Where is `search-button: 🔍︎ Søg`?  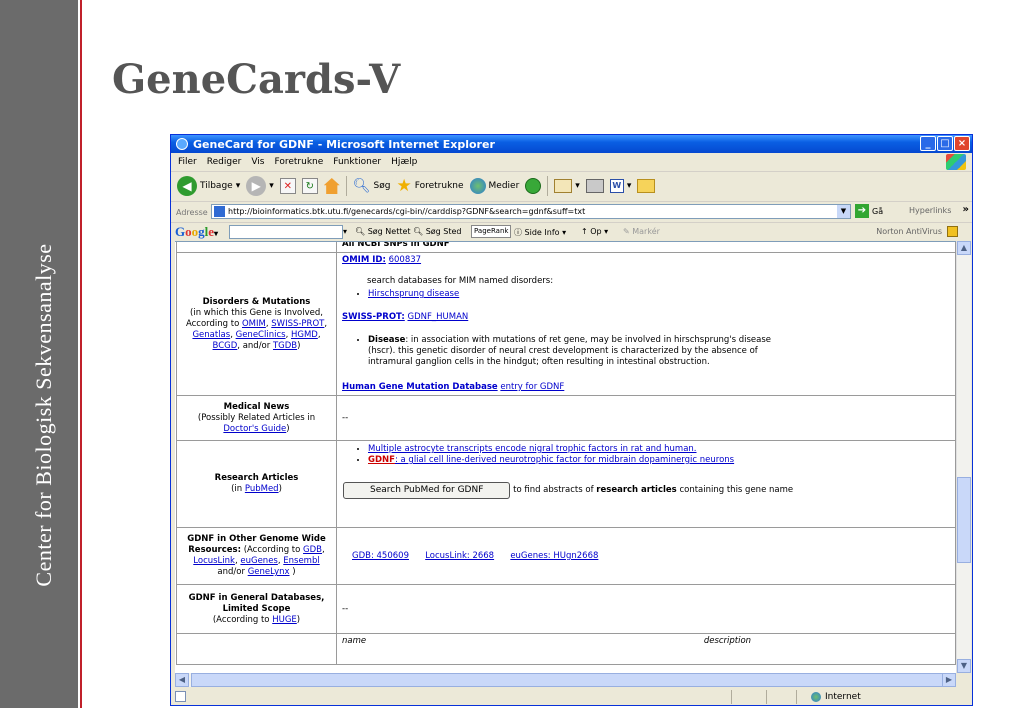
search-button: 🔍︎ Søg is located at coordinates (372, 186).